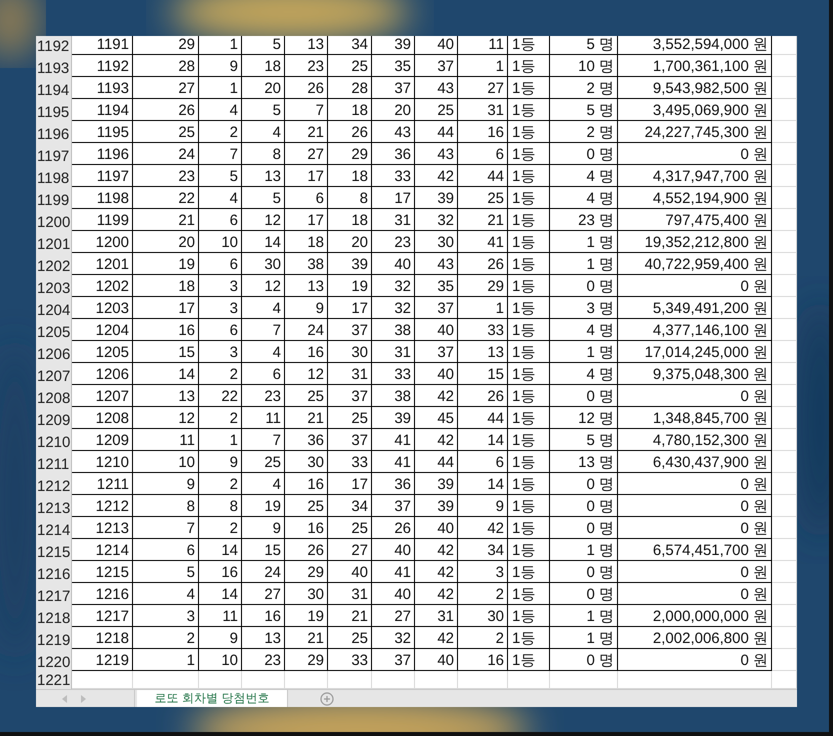 This screenshot has height=736, width=833. What do you see at coordinates (306, 330) in the screenshot?
I see `table-cell: 24` at bounding box center [306, 330].